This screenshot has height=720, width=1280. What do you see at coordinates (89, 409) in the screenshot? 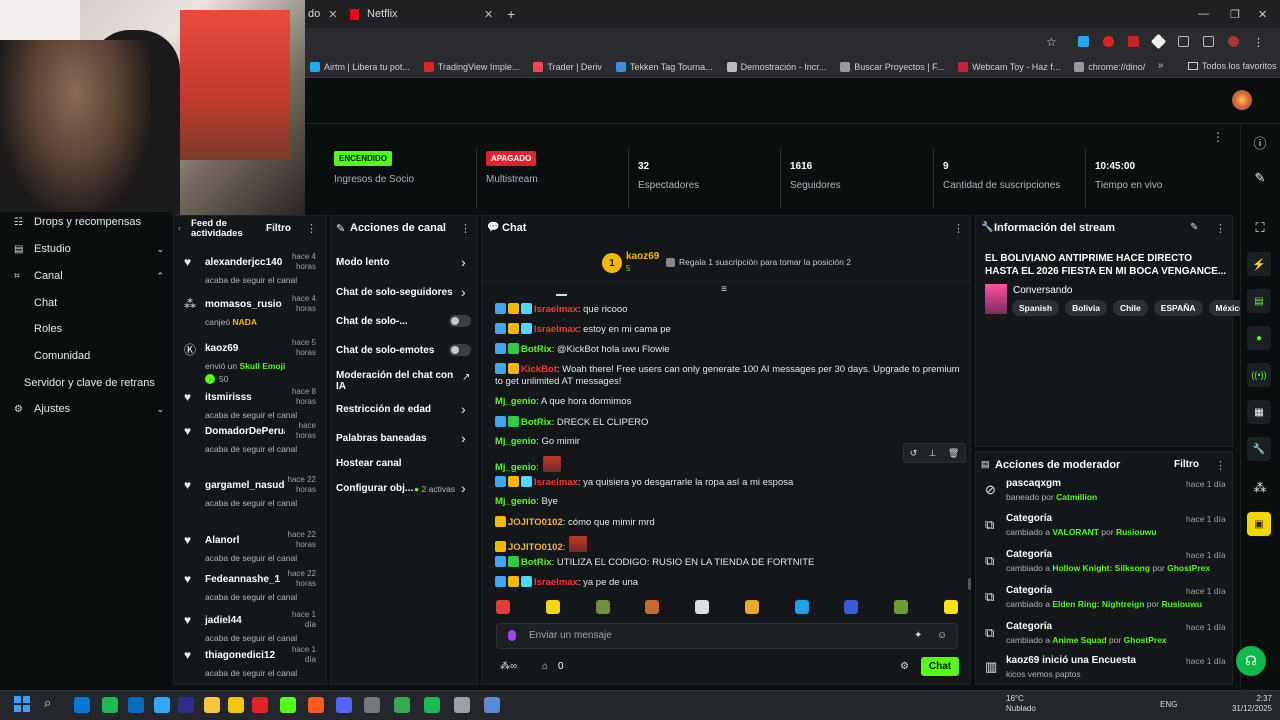
I see `sidebar-item: ⚙ Ajustes ⌄` at bounding box center [89, 409].